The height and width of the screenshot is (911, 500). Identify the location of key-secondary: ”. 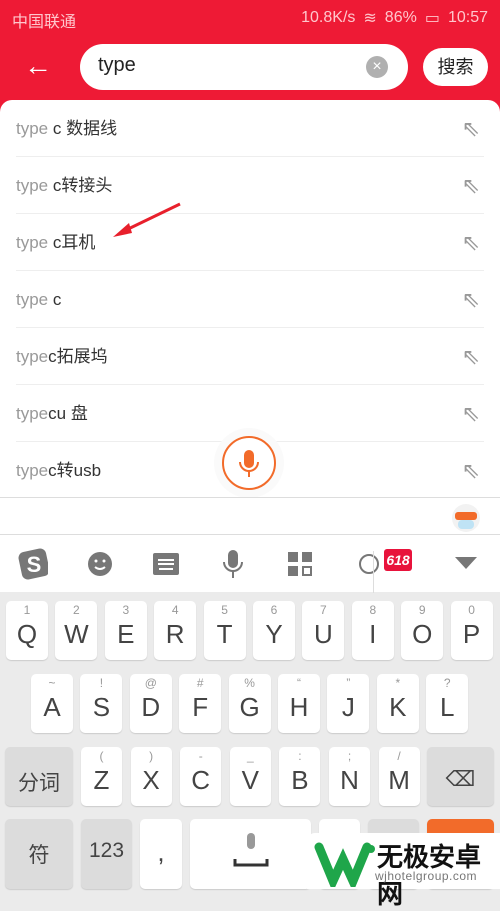
(348, 683).